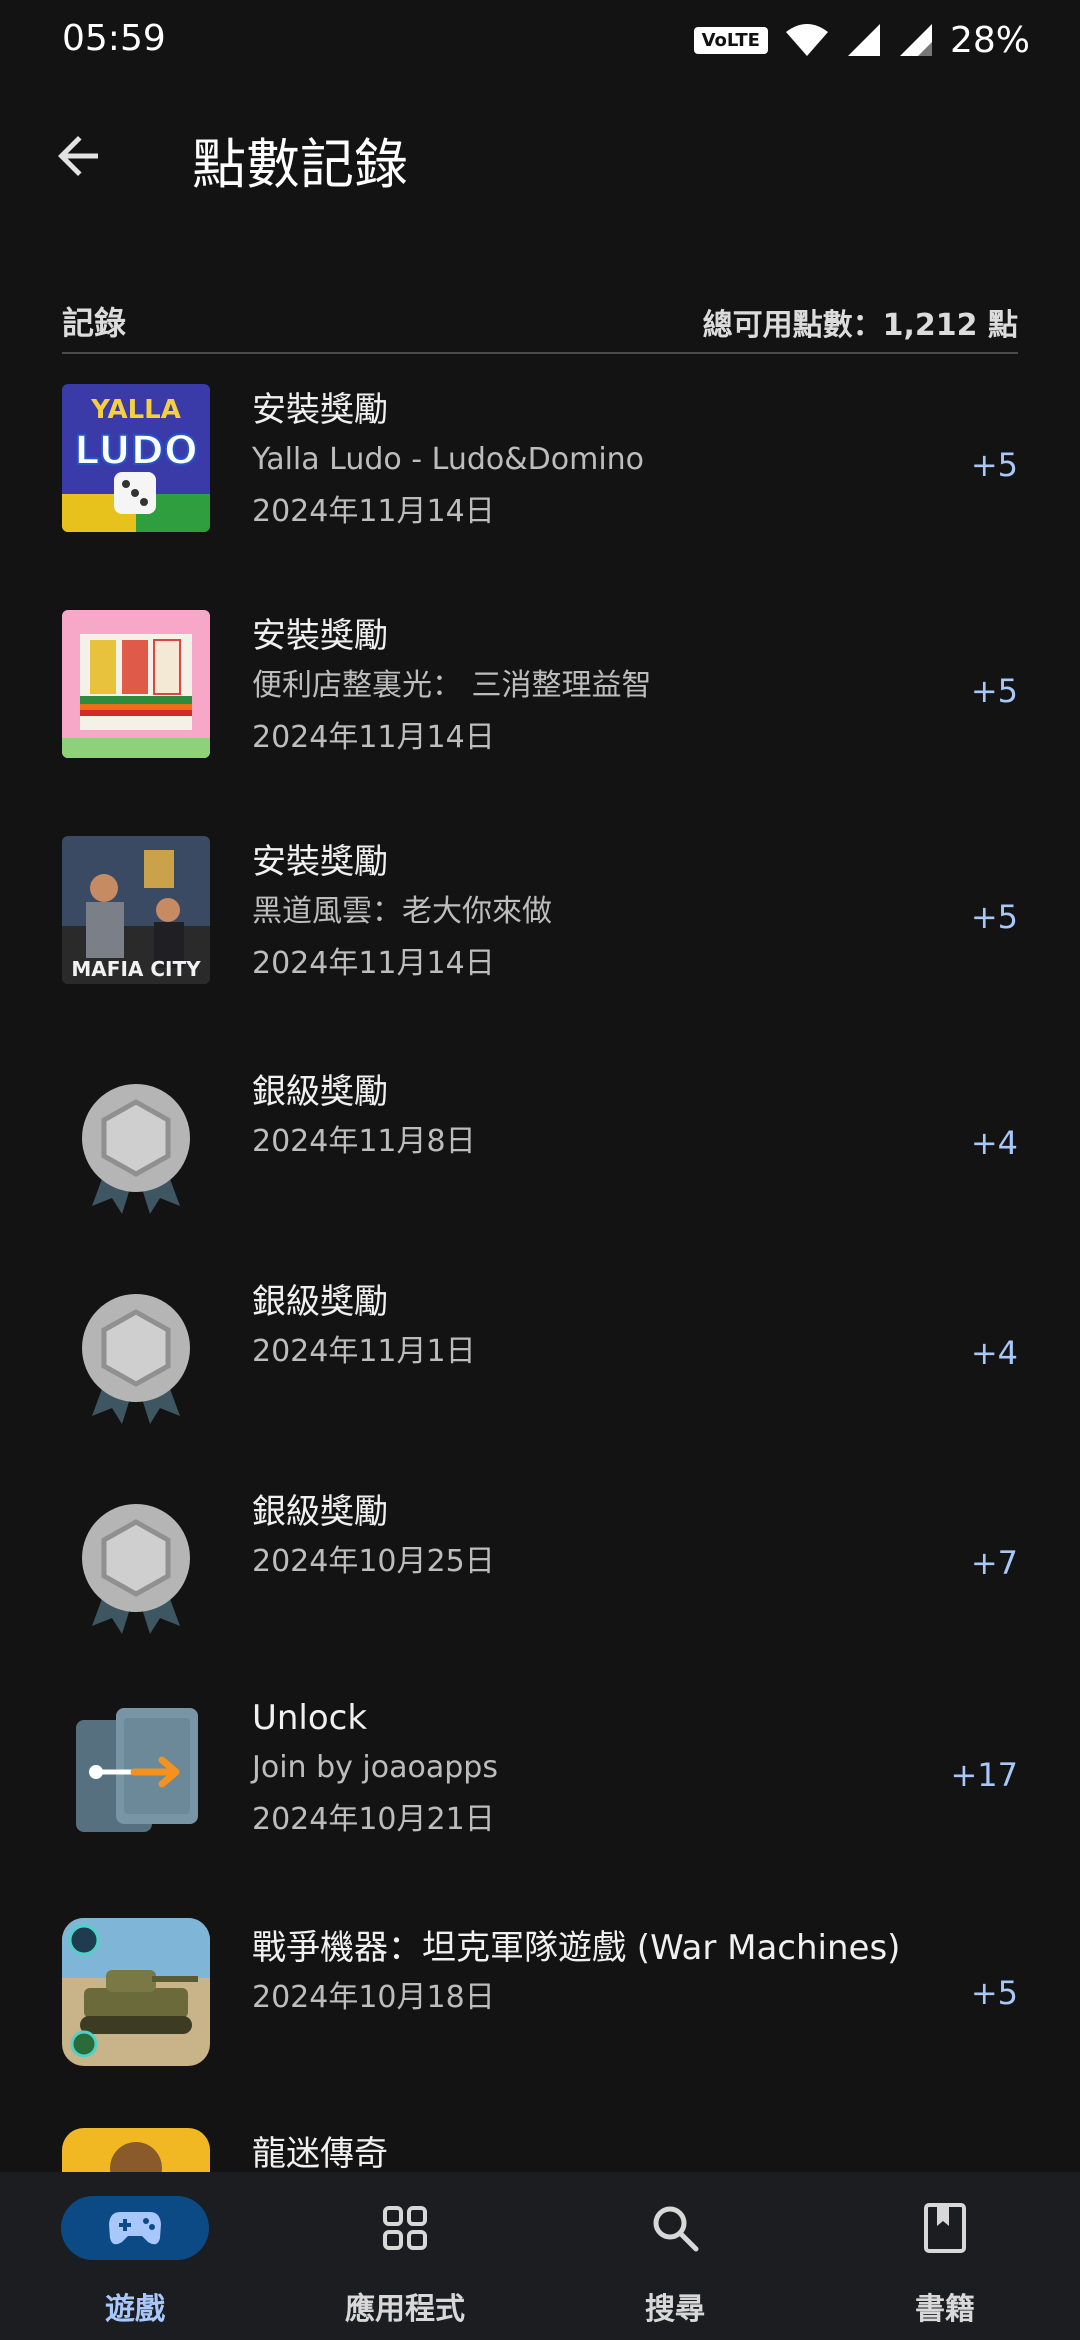 The height and width of the screenshot is (2340, 1080). What do you see at coordinates (364, 1141) in the screenshot?
I see `record-date: 2024年11月8日` at bounding box center [364, 1141].